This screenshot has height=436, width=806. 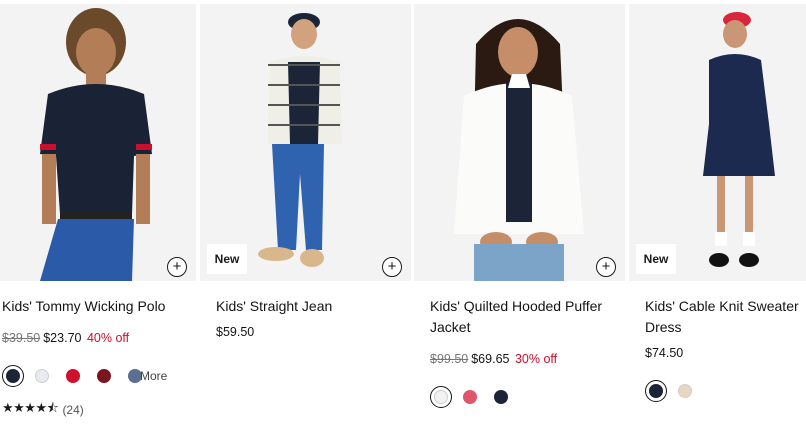 I want to click on sale-price: $69.65, so click(x=490, y=359).